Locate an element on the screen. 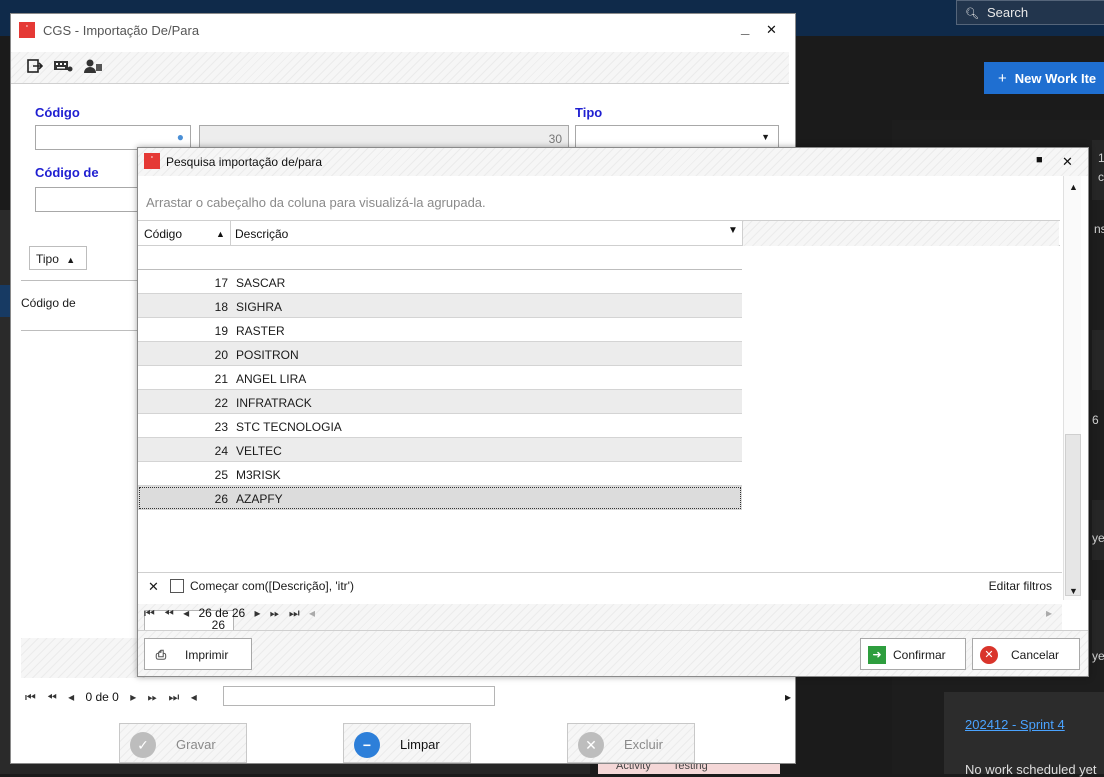  maximize-button: ■ is located at coordinates (1039, 160).